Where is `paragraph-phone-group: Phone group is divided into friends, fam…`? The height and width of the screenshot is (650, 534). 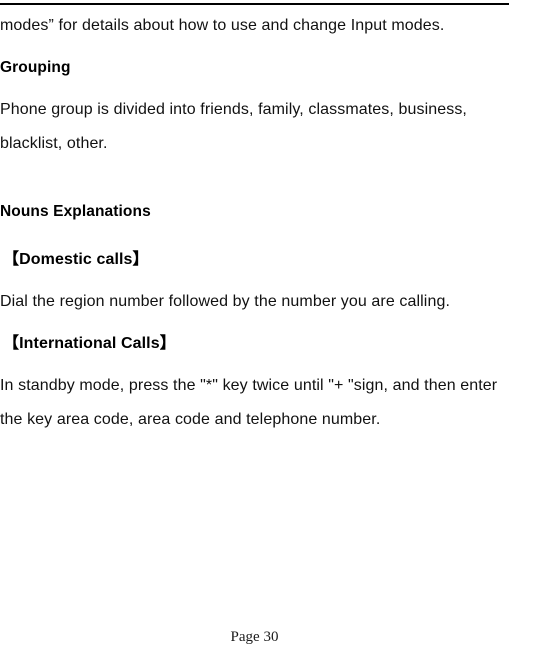
paragraph-phone-group: Phone group is divided into friends, fam… is located at coordinates (233, 126).